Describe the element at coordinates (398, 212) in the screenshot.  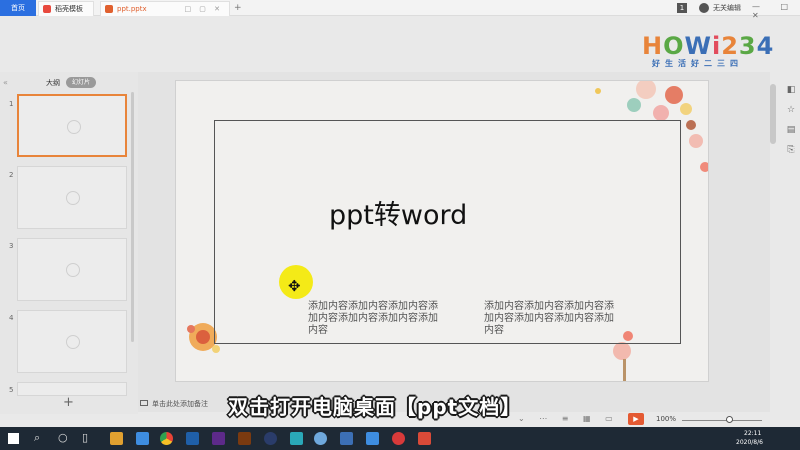
I see `slide-title: ppt转word` at that location.